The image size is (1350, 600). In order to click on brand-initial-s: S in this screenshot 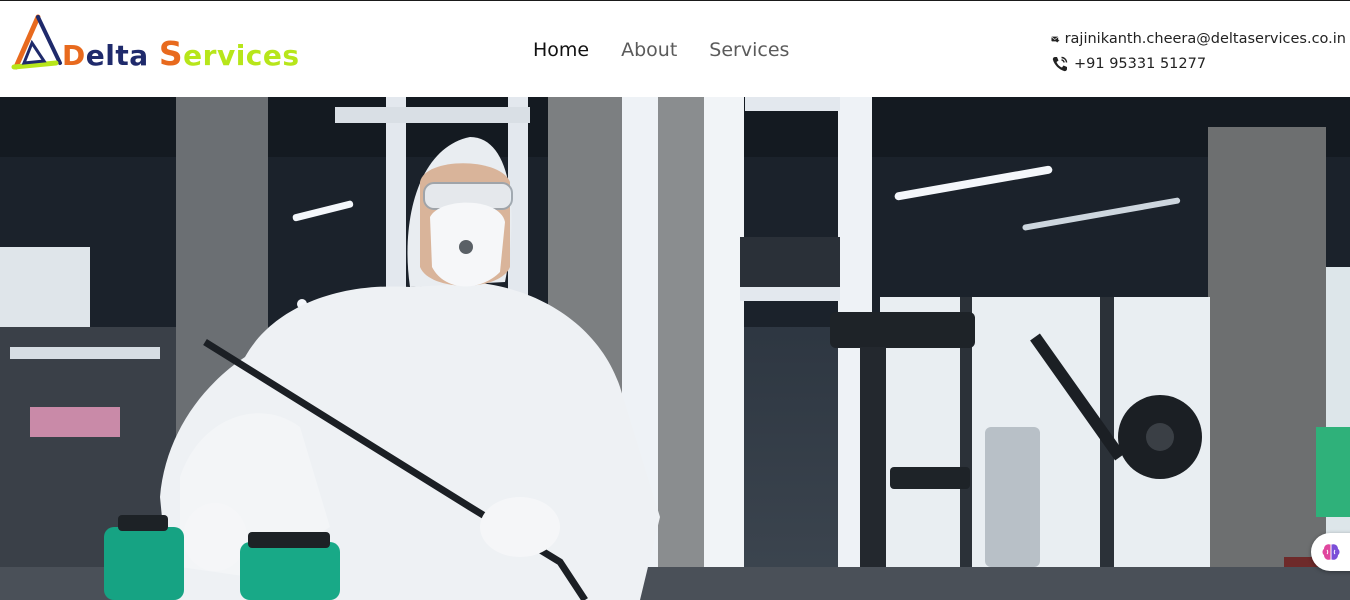, I will do `click(171, 53)`.